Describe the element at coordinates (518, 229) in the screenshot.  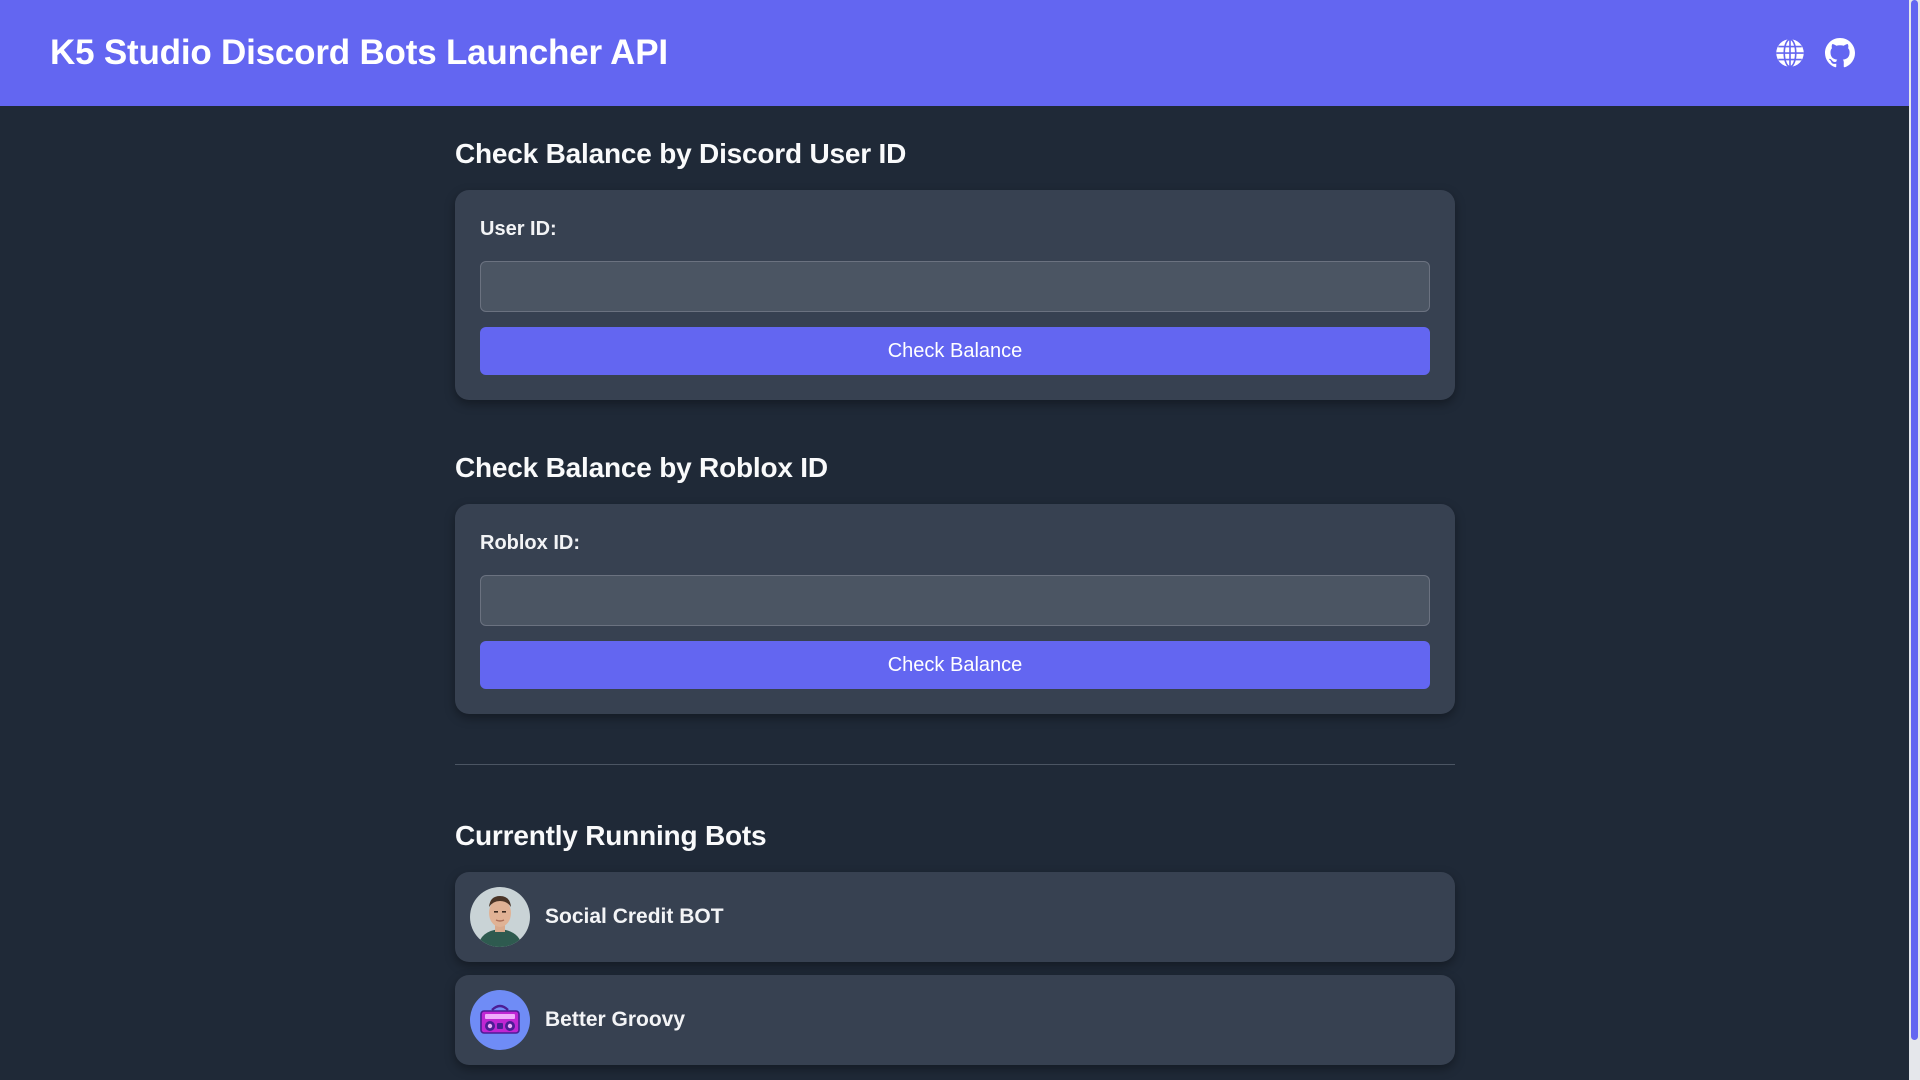
I see `user-id-label: User ID:` at that location.